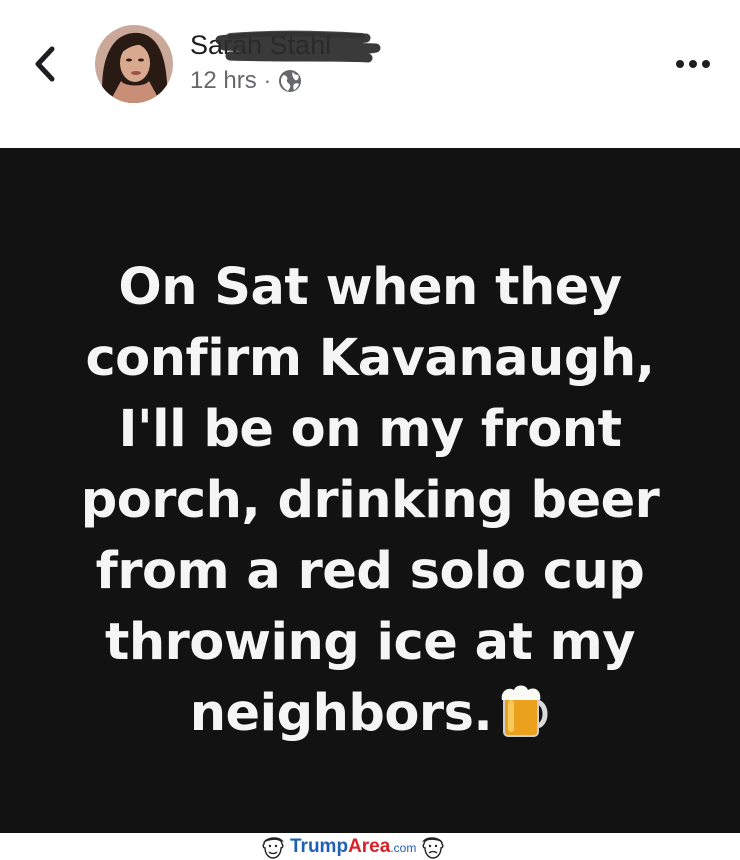 This screenshot has width=740, height=860. I want to click on watermark-logo: TrumpArea.com, so click(353, 846).